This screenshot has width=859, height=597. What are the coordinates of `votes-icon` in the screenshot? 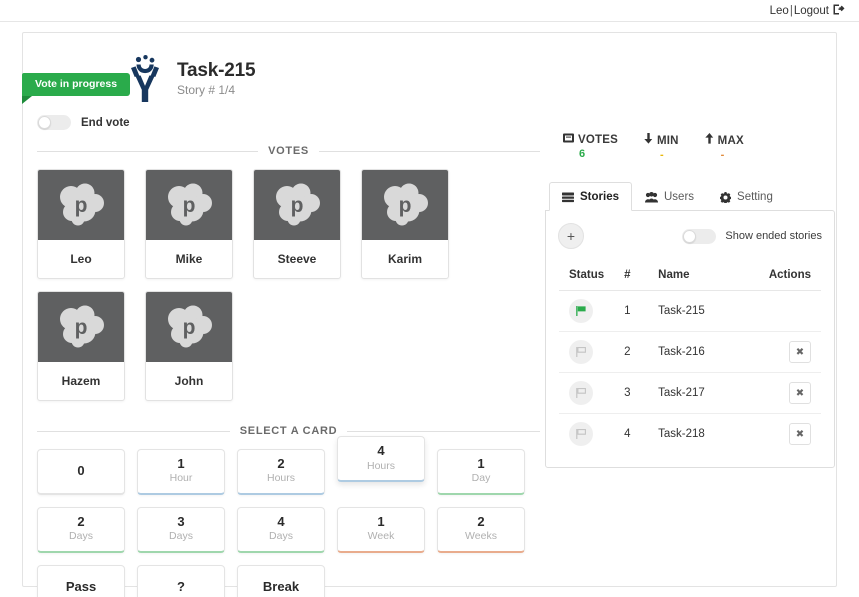 It's located at (568, 139).